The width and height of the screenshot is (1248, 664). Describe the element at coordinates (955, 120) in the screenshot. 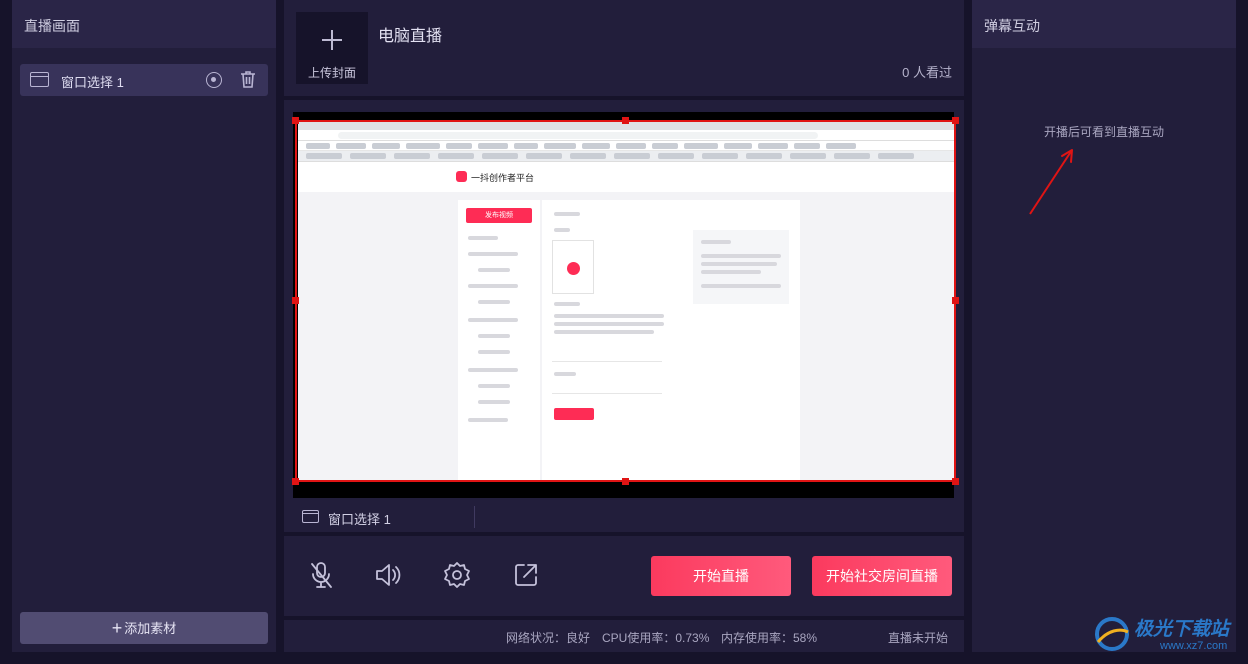

I see `resize-handle-tr` at that location.